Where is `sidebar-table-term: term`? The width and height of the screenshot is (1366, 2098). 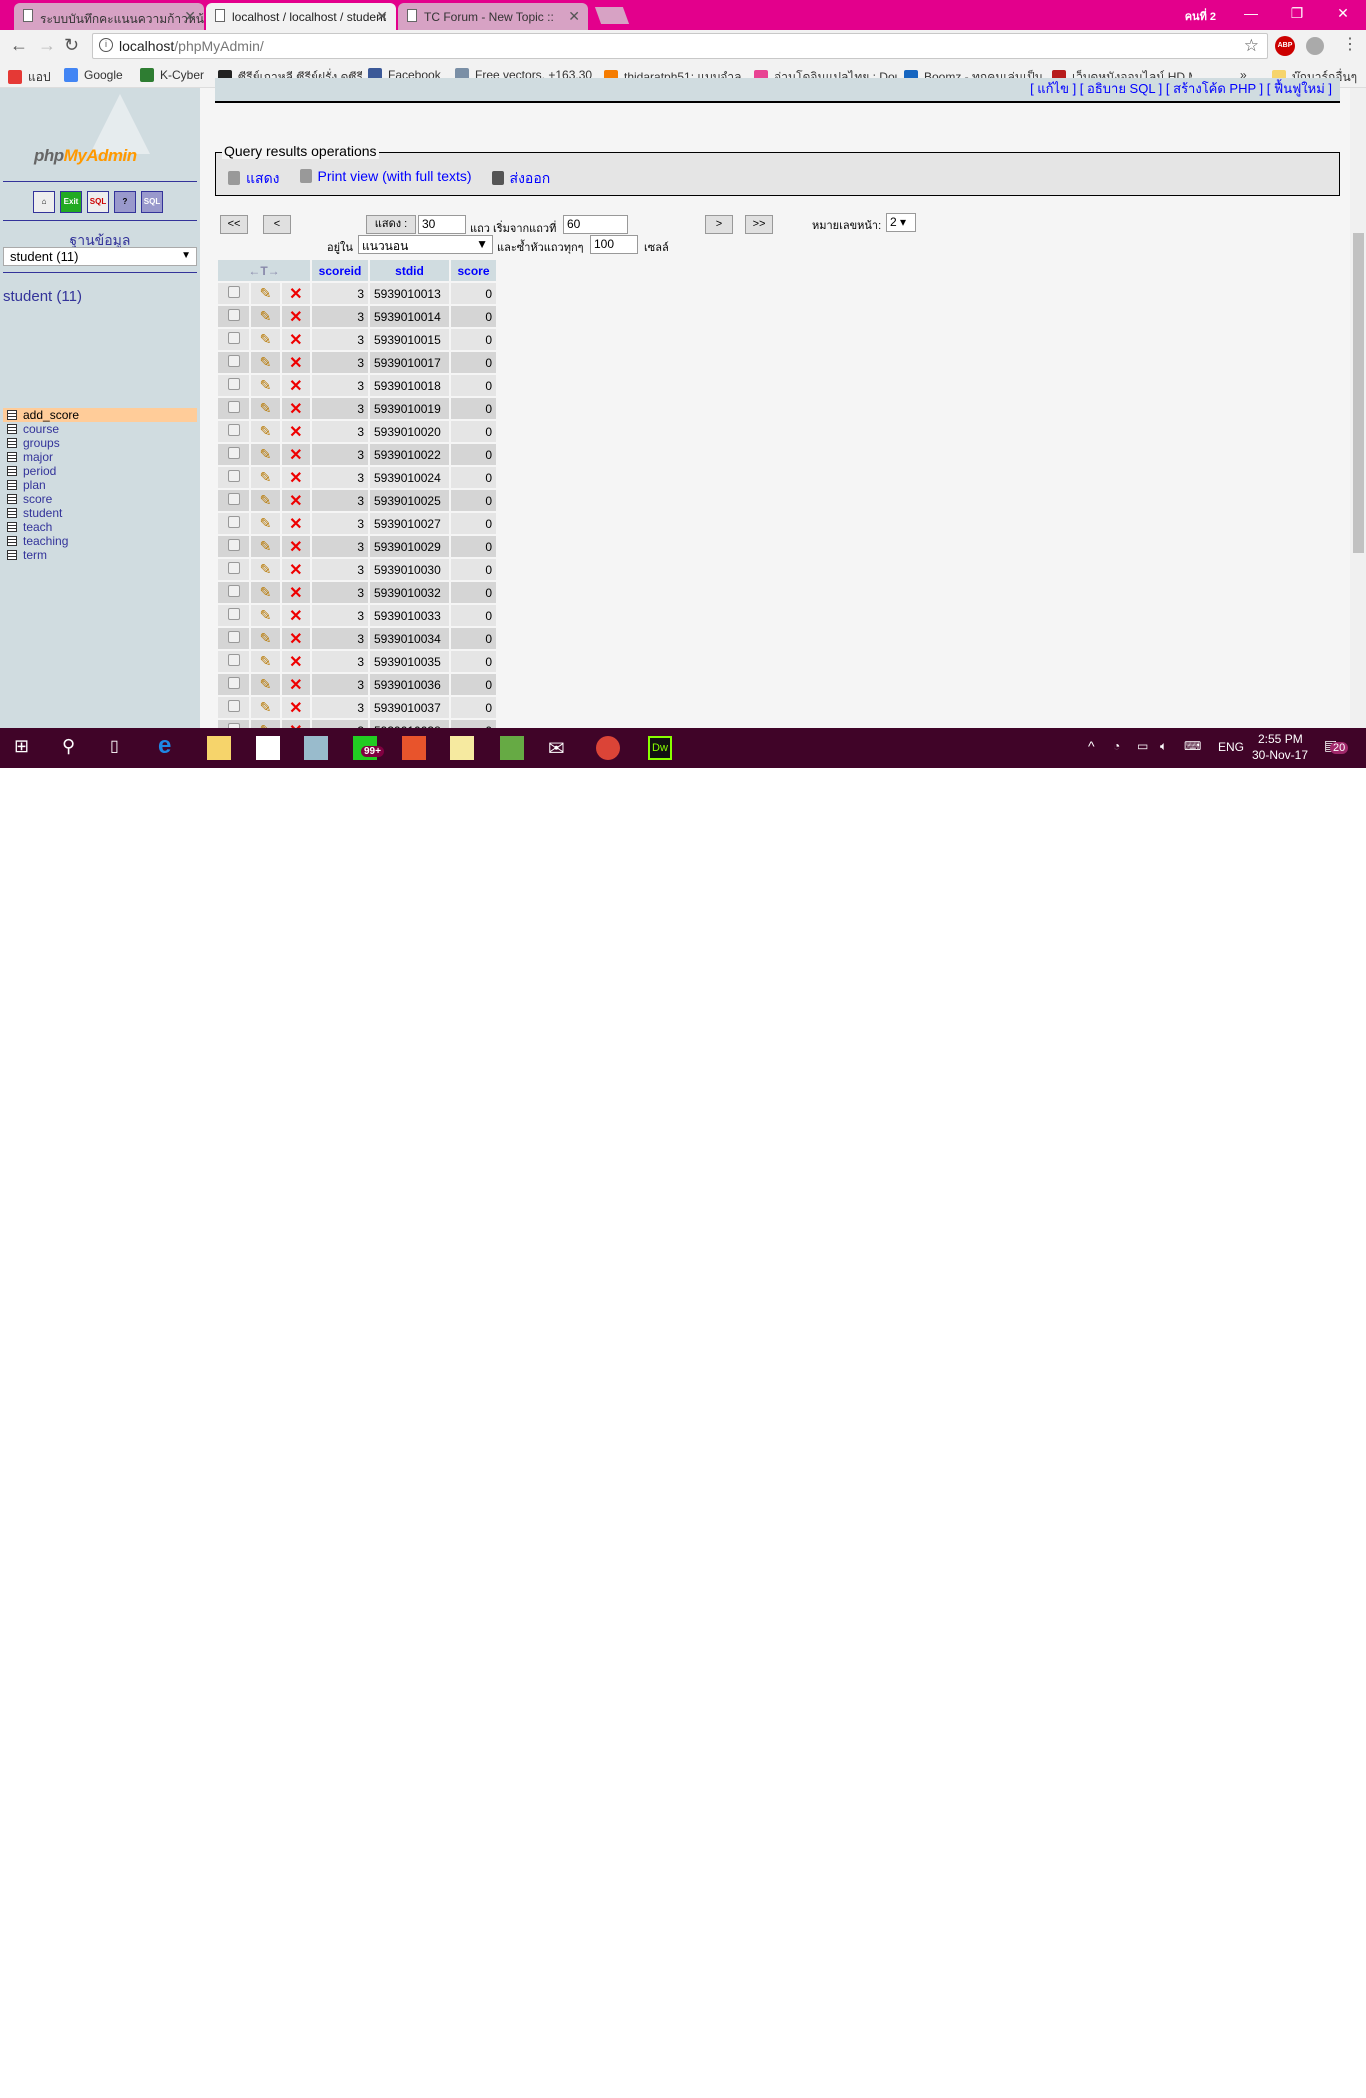
sidebar-table-term: term is located at coordinates (100, 555).